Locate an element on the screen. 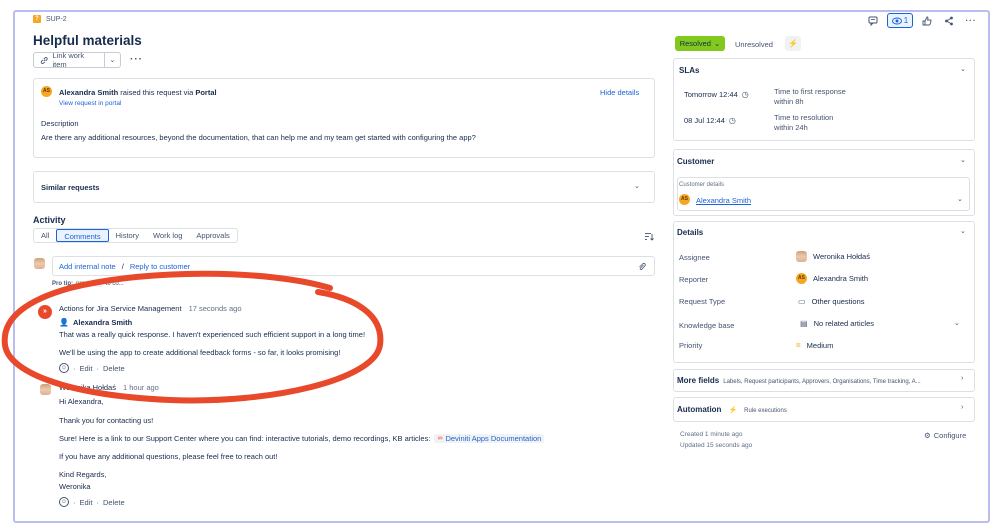 This screenshot has width=999, height=529. feedback-button is located at coordinates (873, 20).